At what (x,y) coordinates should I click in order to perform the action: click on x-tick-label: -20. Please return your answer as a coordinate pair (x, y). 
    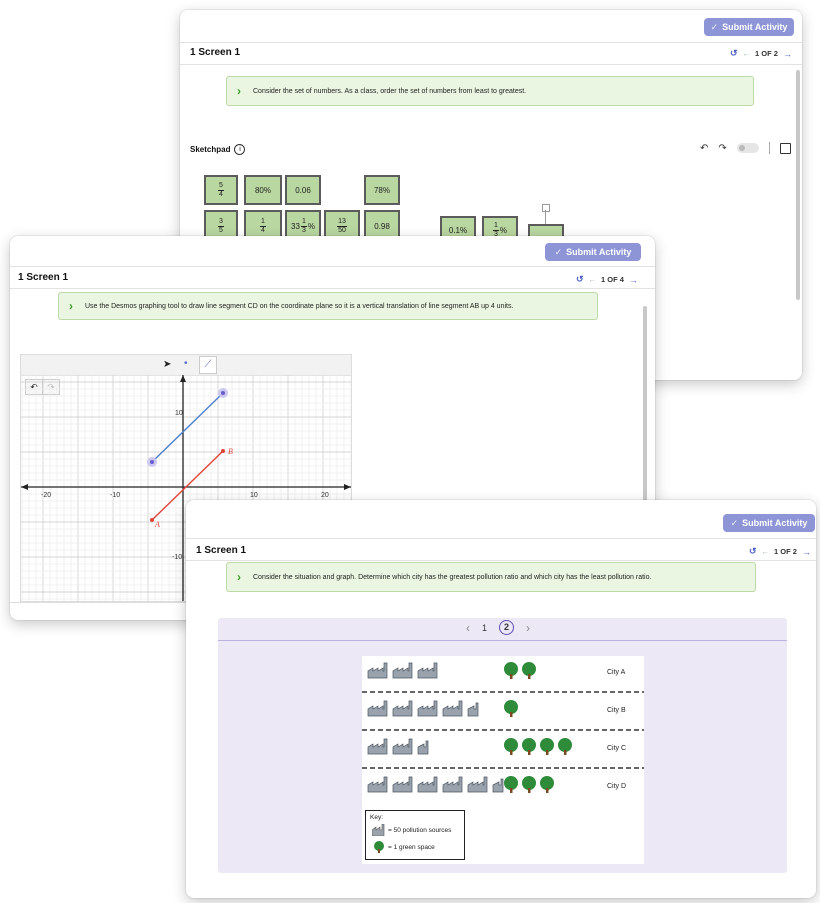
    Looking at the image, I should click on (46, 495).